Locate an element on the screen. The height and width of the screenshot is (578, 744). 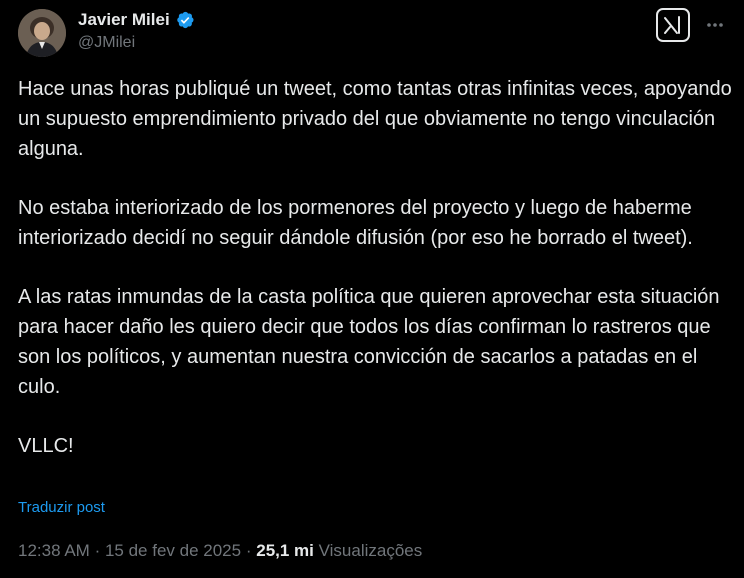
translate-post-link: Traduzir post is located at coordinates (61, 507).